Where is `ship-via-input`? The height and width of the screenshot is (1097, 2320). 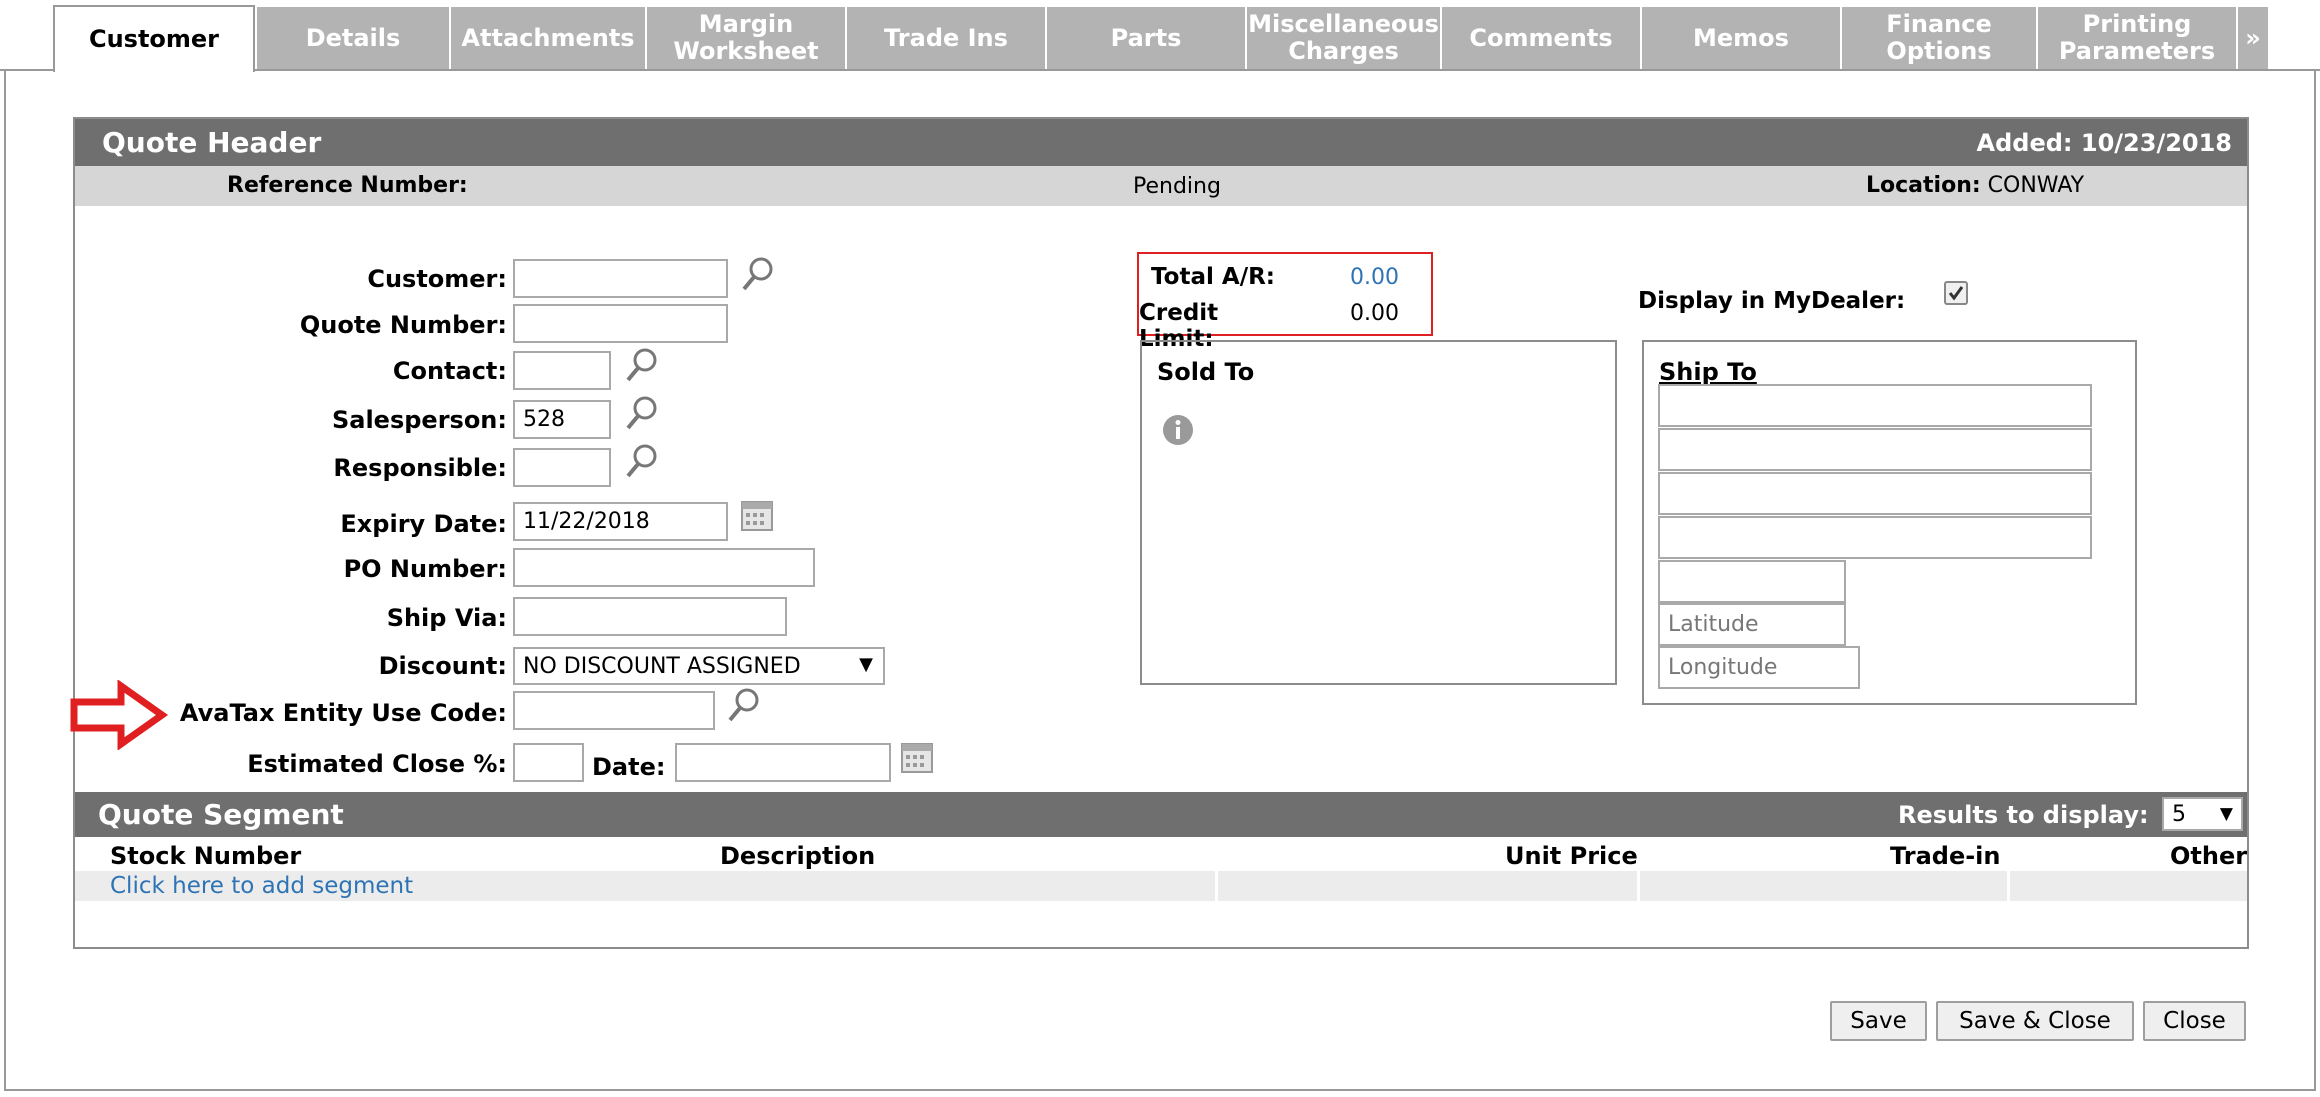 ship-via-input is located at coordinates (650, 616).